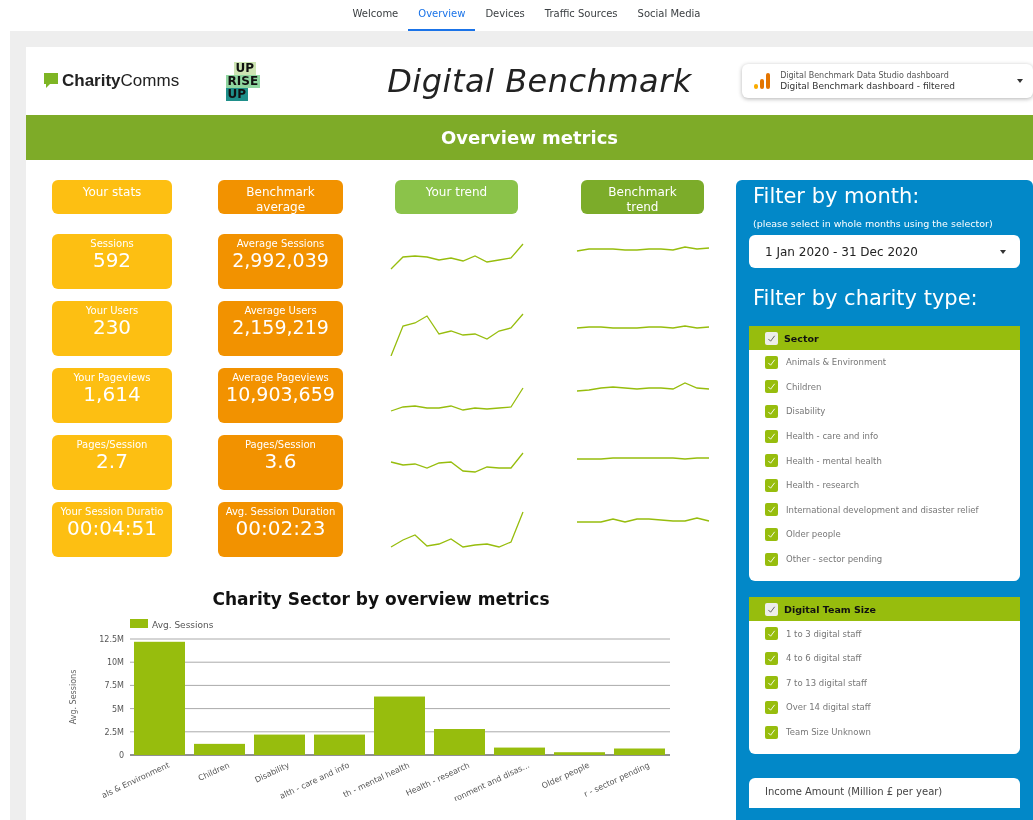 This screenshot has height=820, width=1033. Describe the element at coordinates (456, 197) in the screenshot. I see `column-header: Your trend` at that location.